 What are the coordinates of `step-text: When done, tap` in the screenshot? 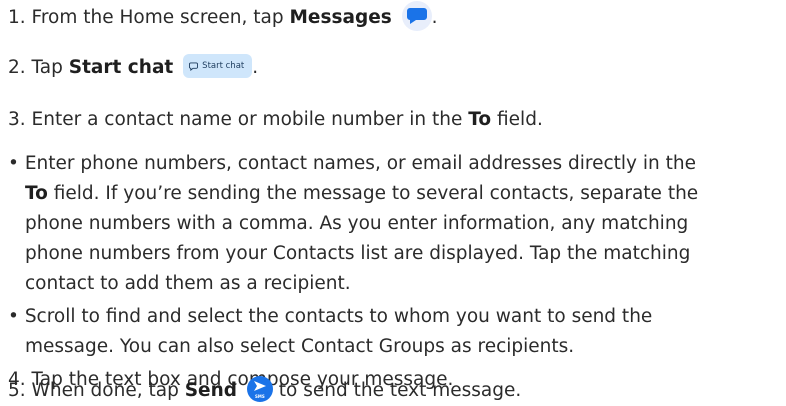 It's located at (108, 390).